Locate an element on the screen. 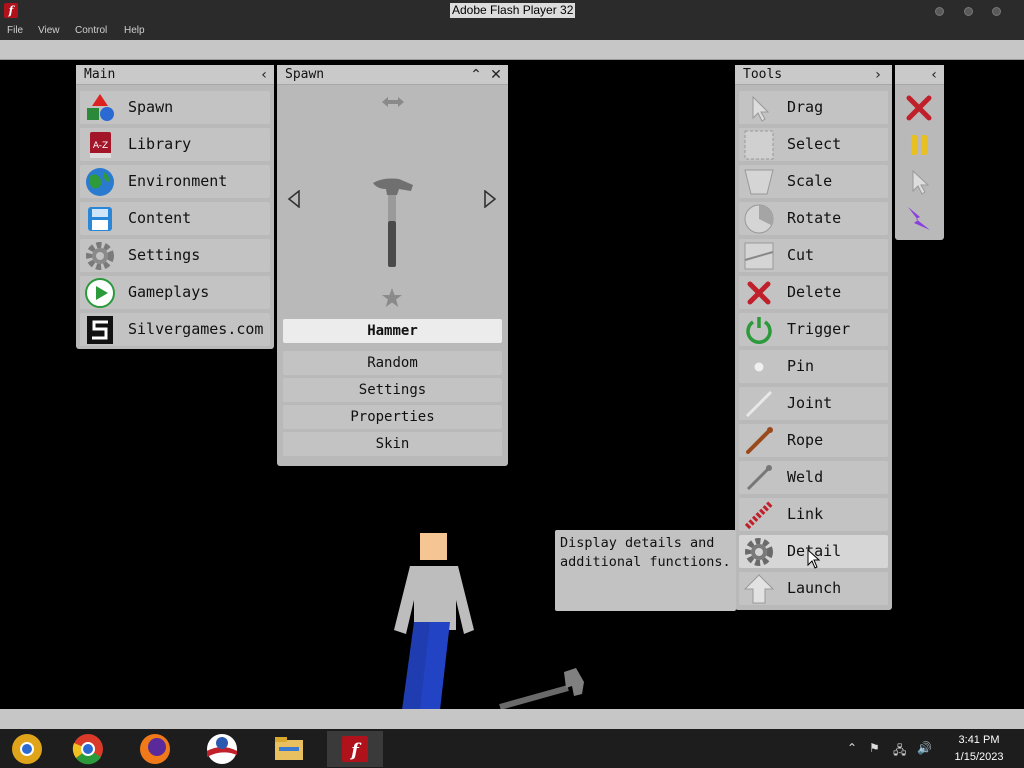 The width and height of the screenshot is (1024, 768). main-item-label: Settings is located at coordinates (164, 255).